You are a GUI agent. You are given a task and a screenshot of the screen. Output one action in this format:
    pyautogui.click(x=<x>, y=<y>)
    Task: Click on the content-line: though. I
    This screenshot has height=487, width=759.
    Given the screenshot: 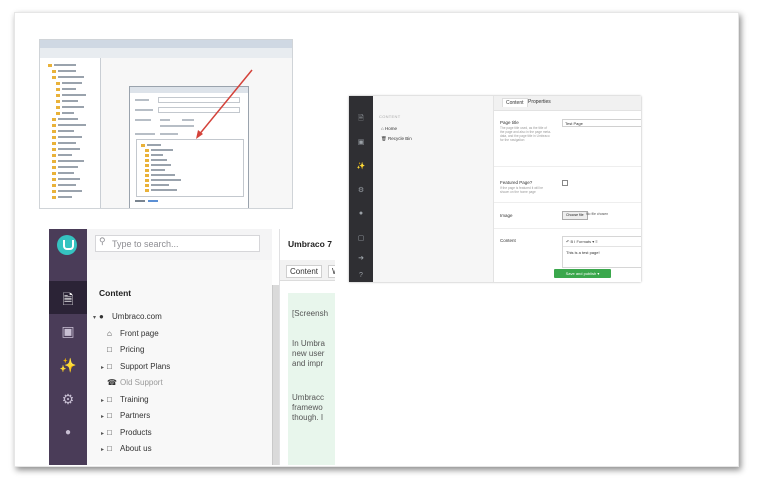 What is the action you would take?
    pyautogui.click(x=308, y=417)
    